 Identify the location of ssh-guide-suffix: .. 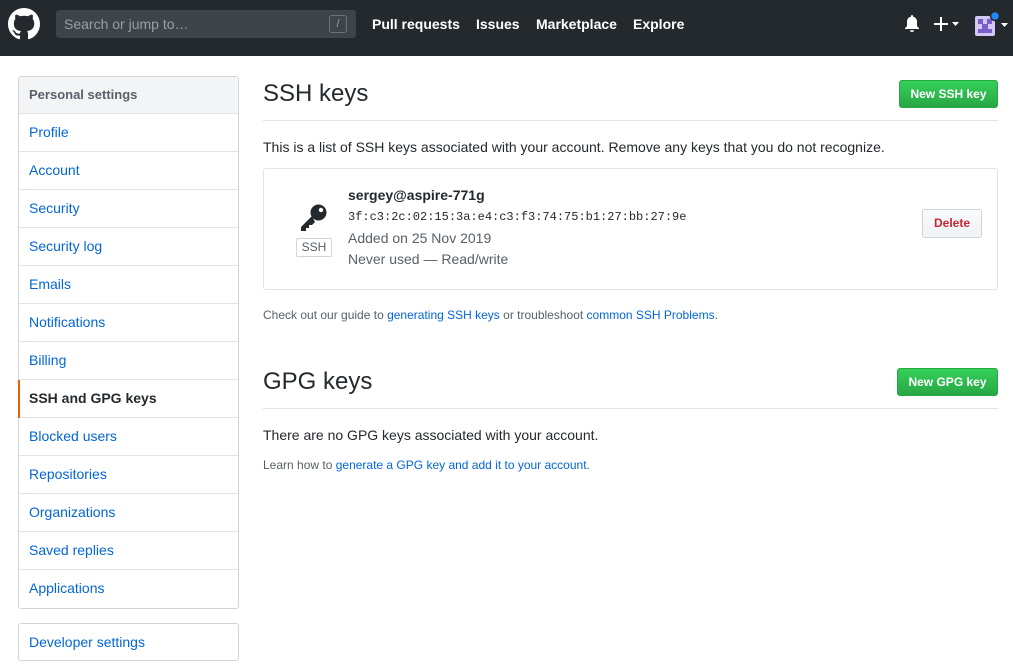
(716, 315).